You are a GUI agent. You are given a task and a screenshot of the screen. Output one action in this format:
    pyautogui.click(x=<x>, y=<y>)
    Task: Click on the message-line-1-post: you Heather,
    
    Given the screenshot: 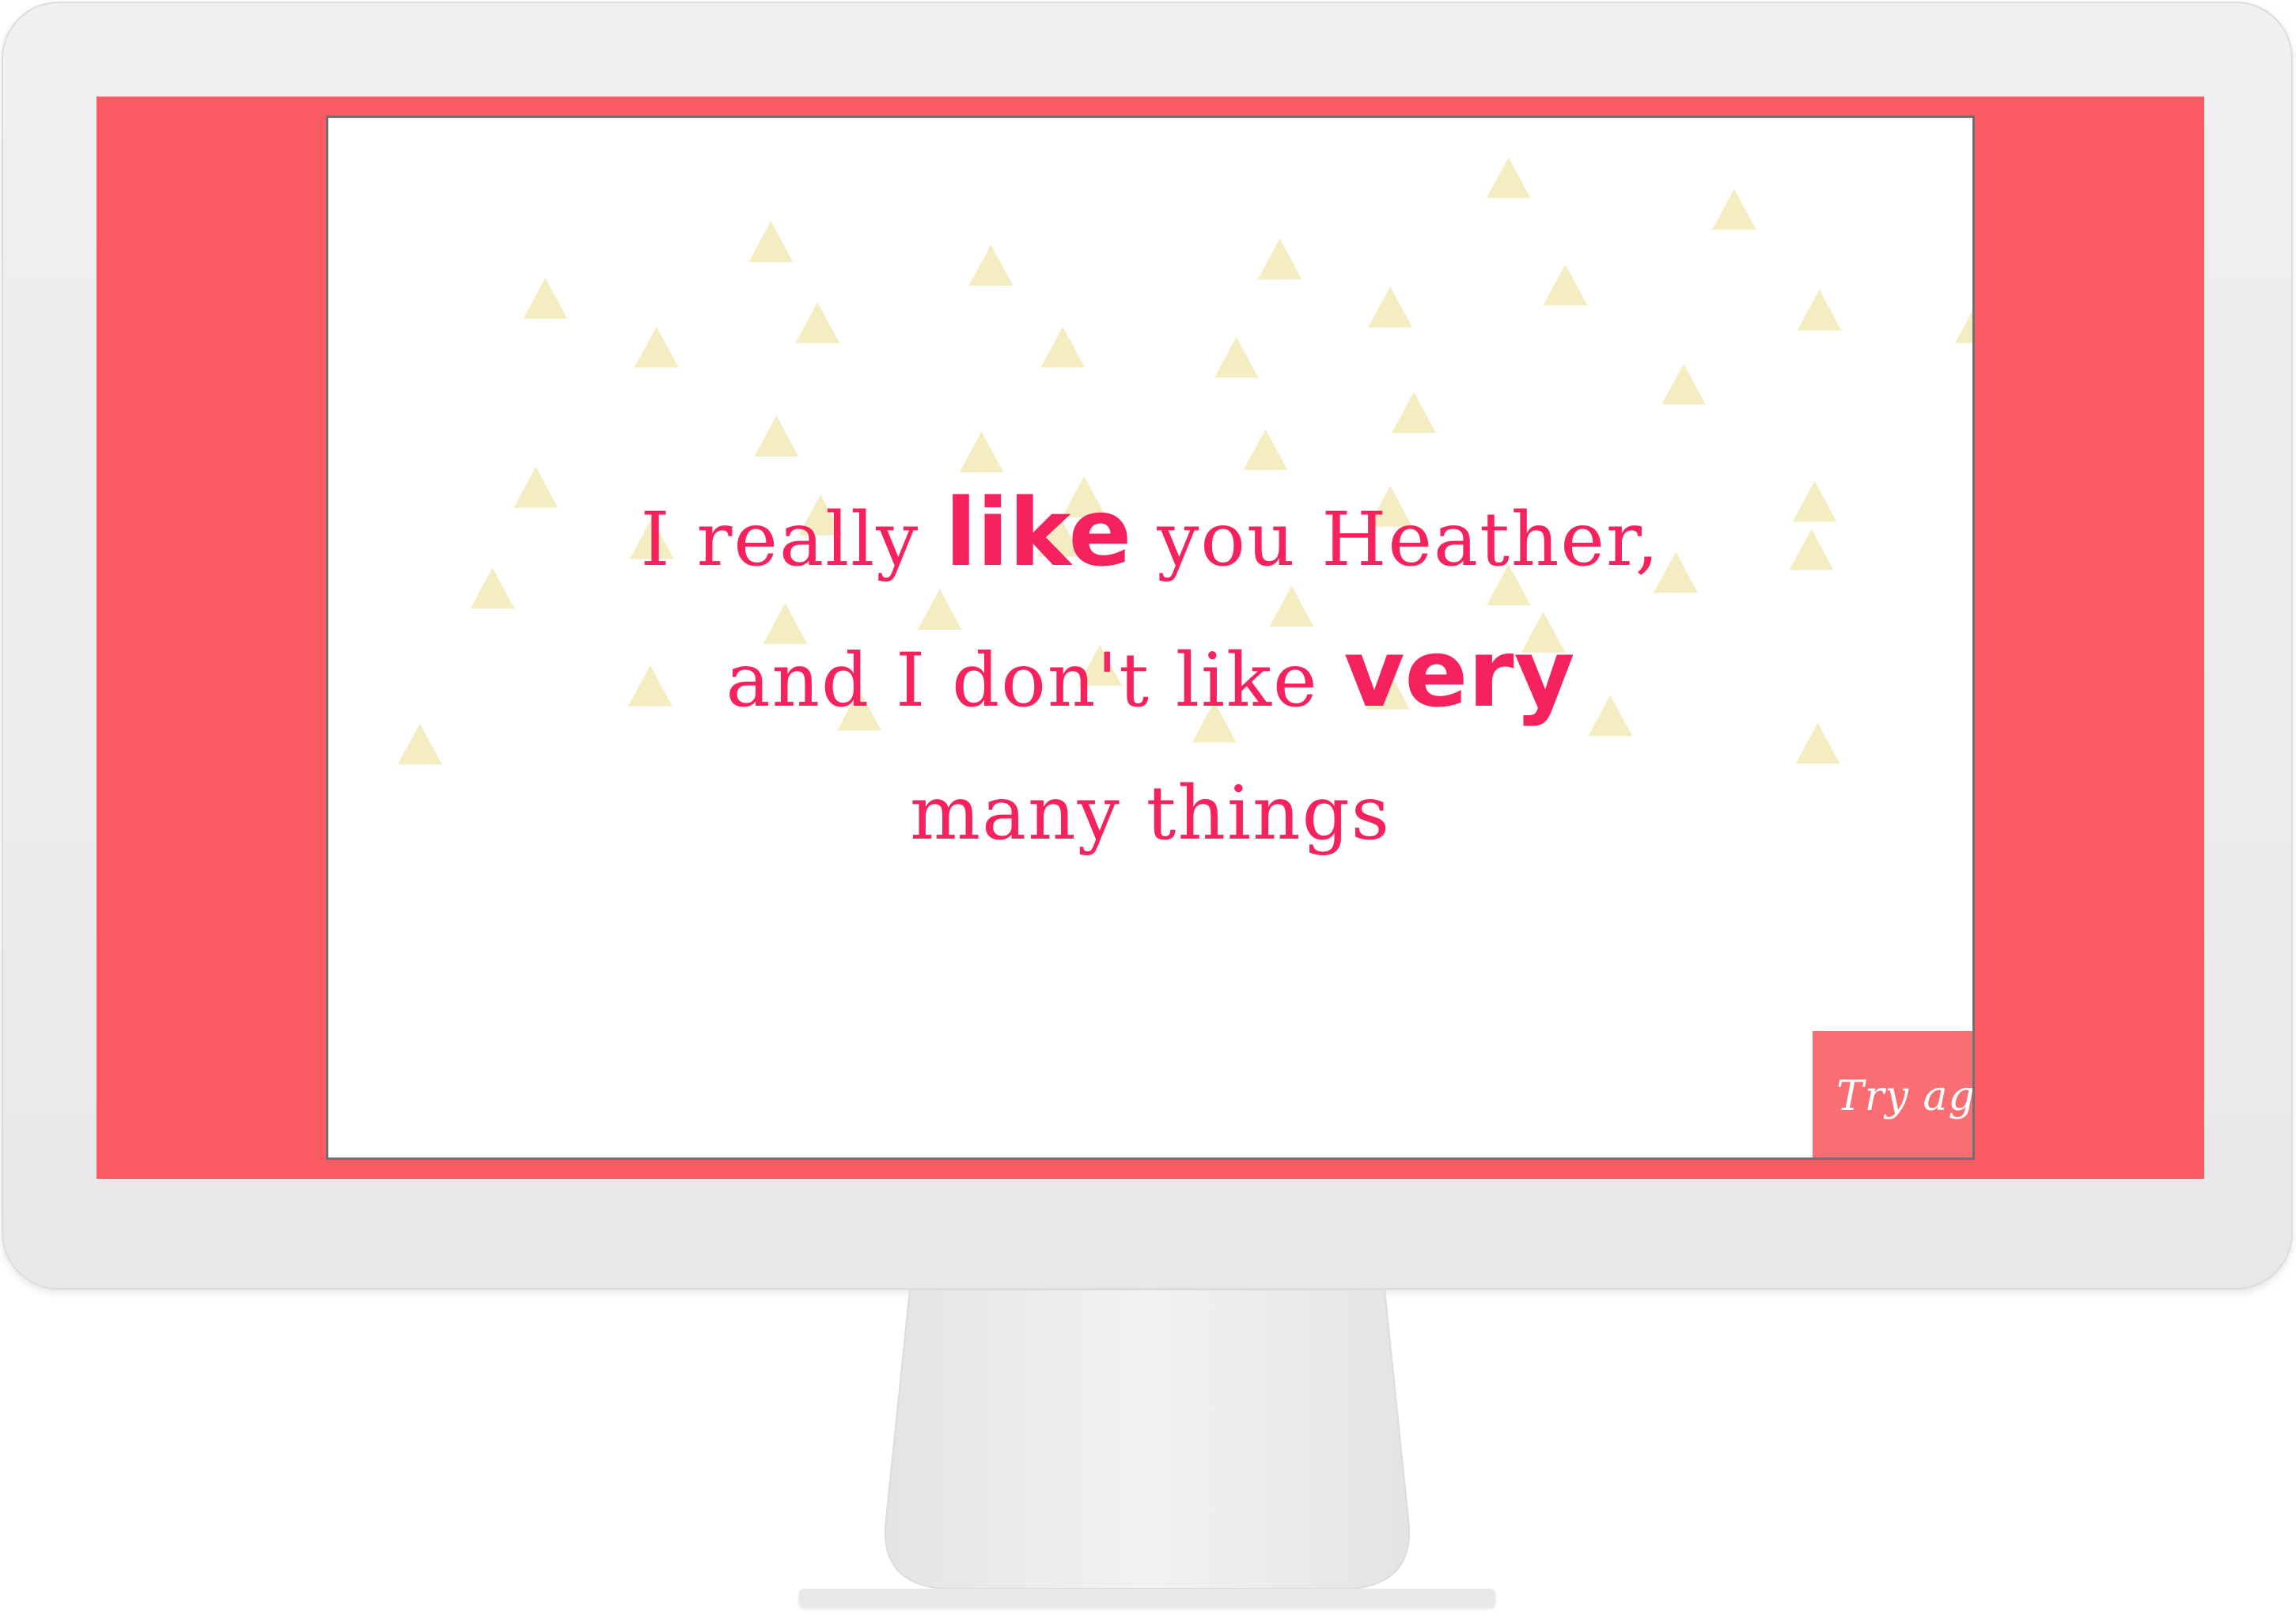 What is the action you would take?
    pyautogui.click(x=1396, y=540)
    